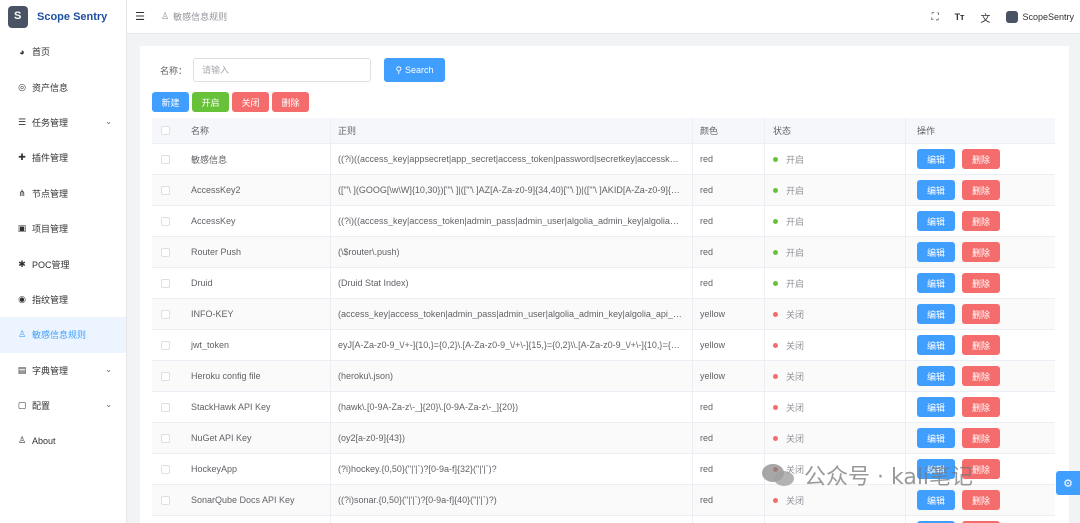 This screenshot has height=523, width=1080. I want to click on app-logo, so click(18, 17).